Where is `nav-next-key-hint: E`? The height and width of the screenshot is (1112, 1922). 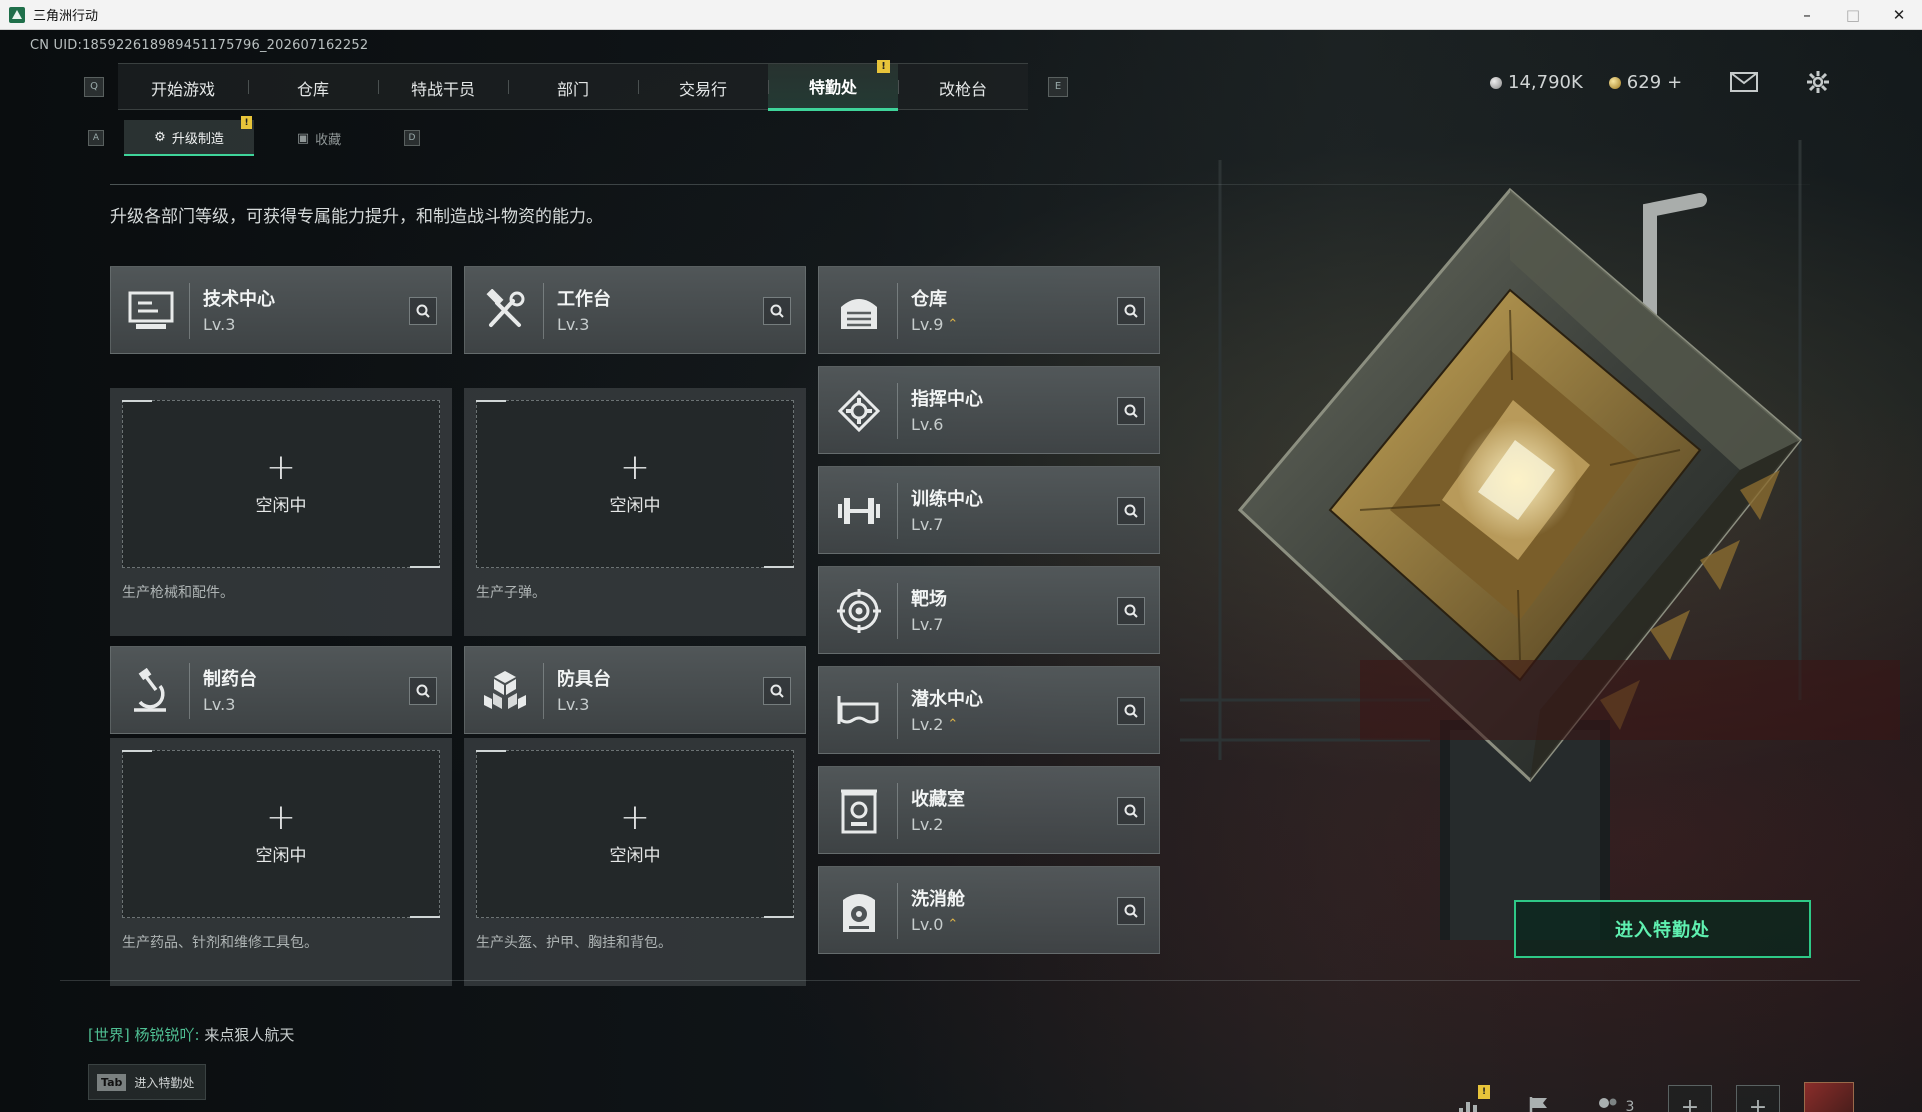
nav-next-key-hint: E is located at coordinates (1058, 86).